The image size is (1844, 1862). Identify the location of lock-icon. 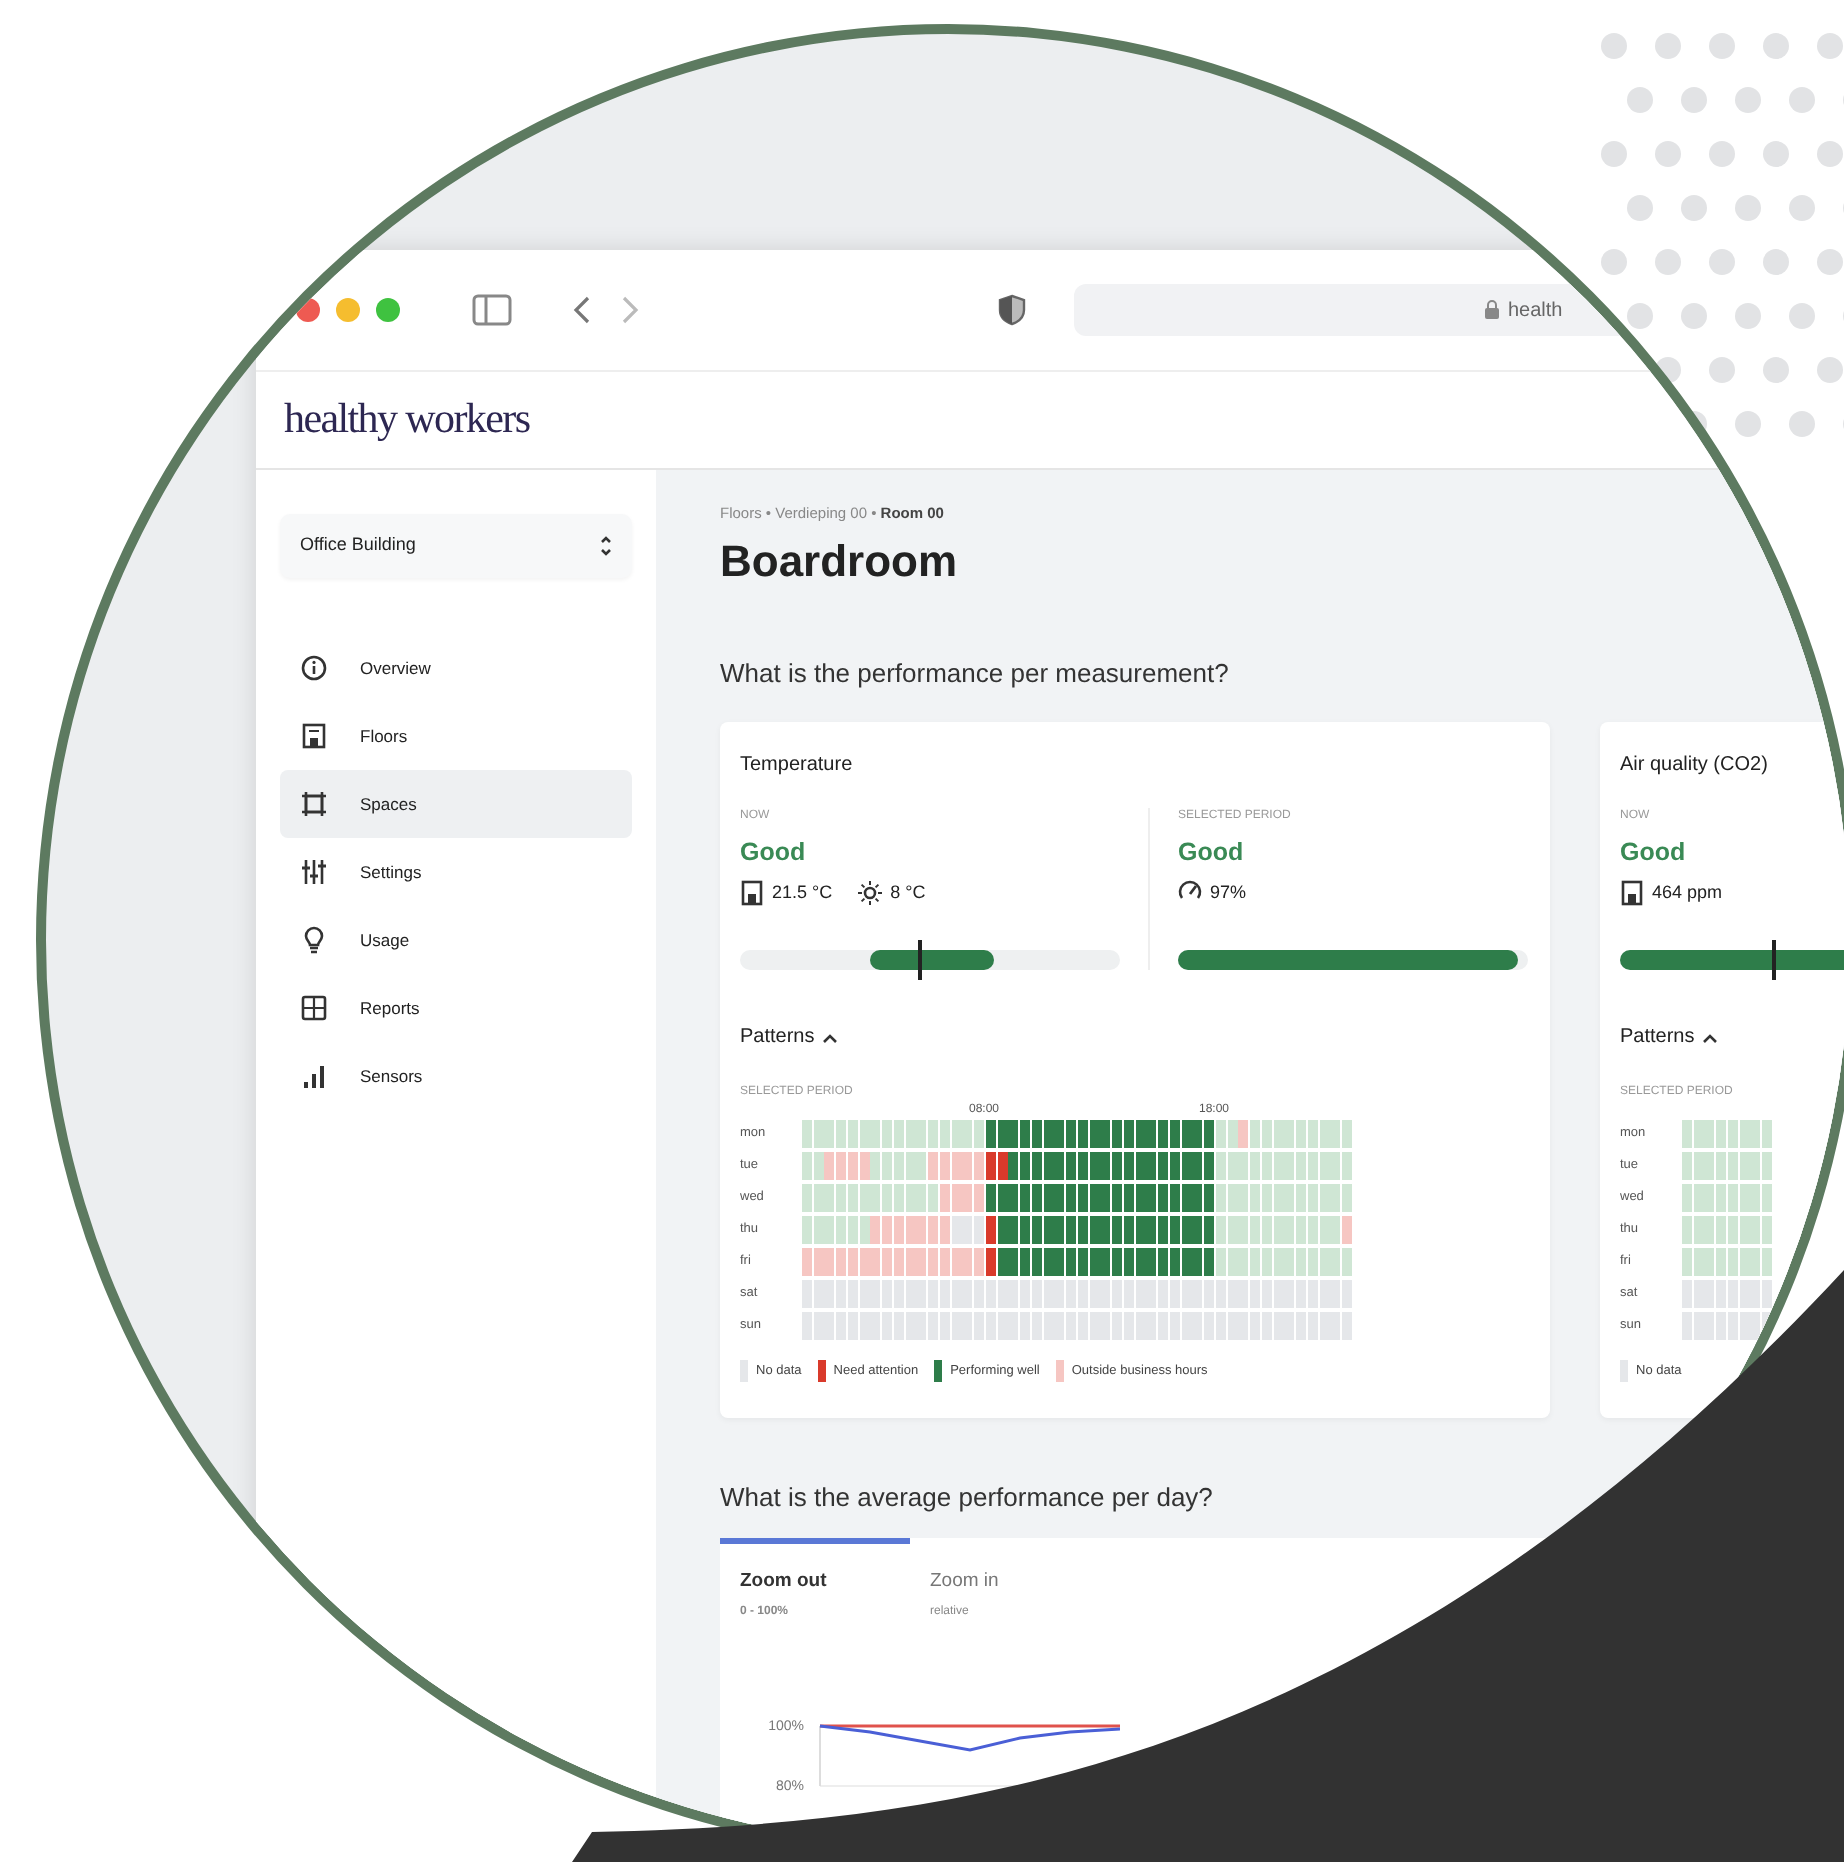
(1492, 310).